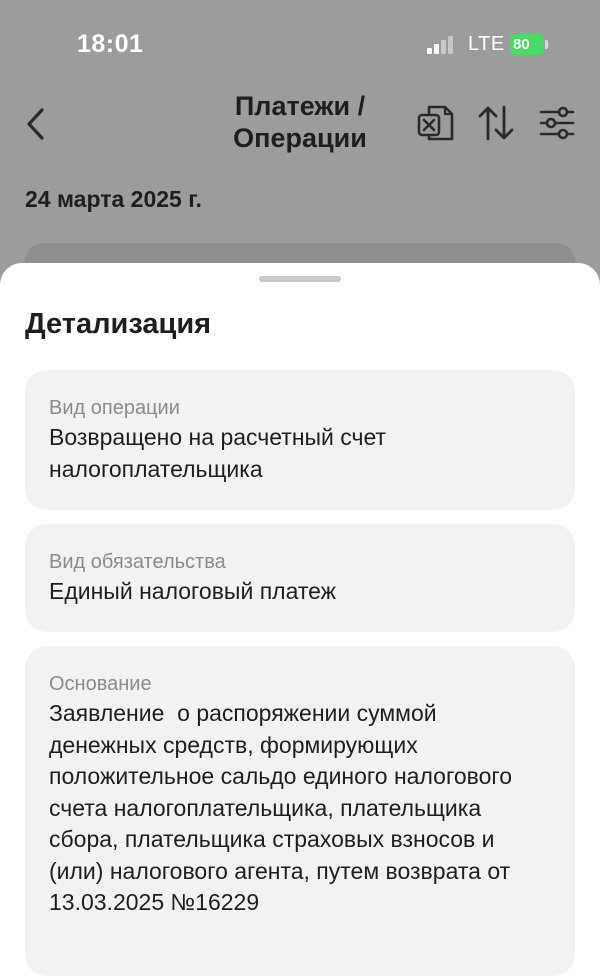 The height and width of the screenshot is (980, 600). Describe the element at coordinates (113, 199) in the screenshot. I see `date-header: 24 марта 2025 г.` at that location.